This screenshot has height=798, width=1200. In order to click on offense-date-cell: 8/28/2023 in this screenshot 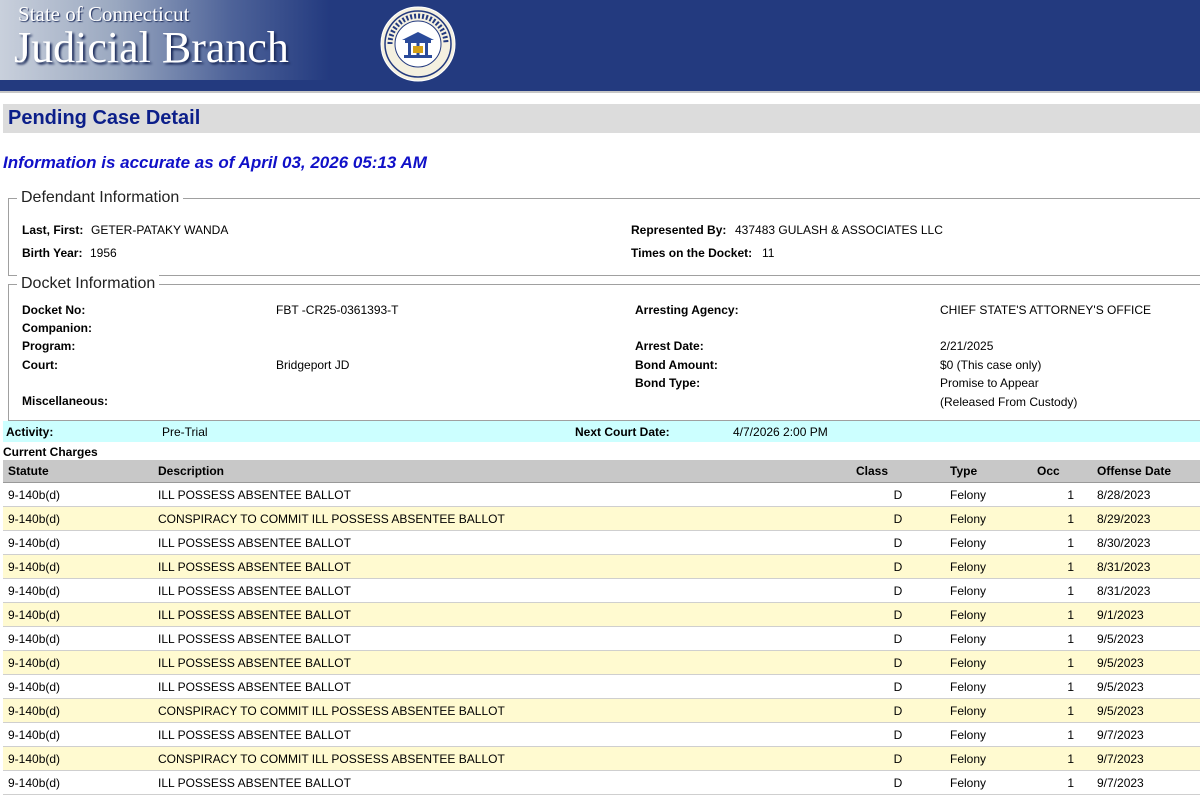, I will do `click(1146, 494)`.